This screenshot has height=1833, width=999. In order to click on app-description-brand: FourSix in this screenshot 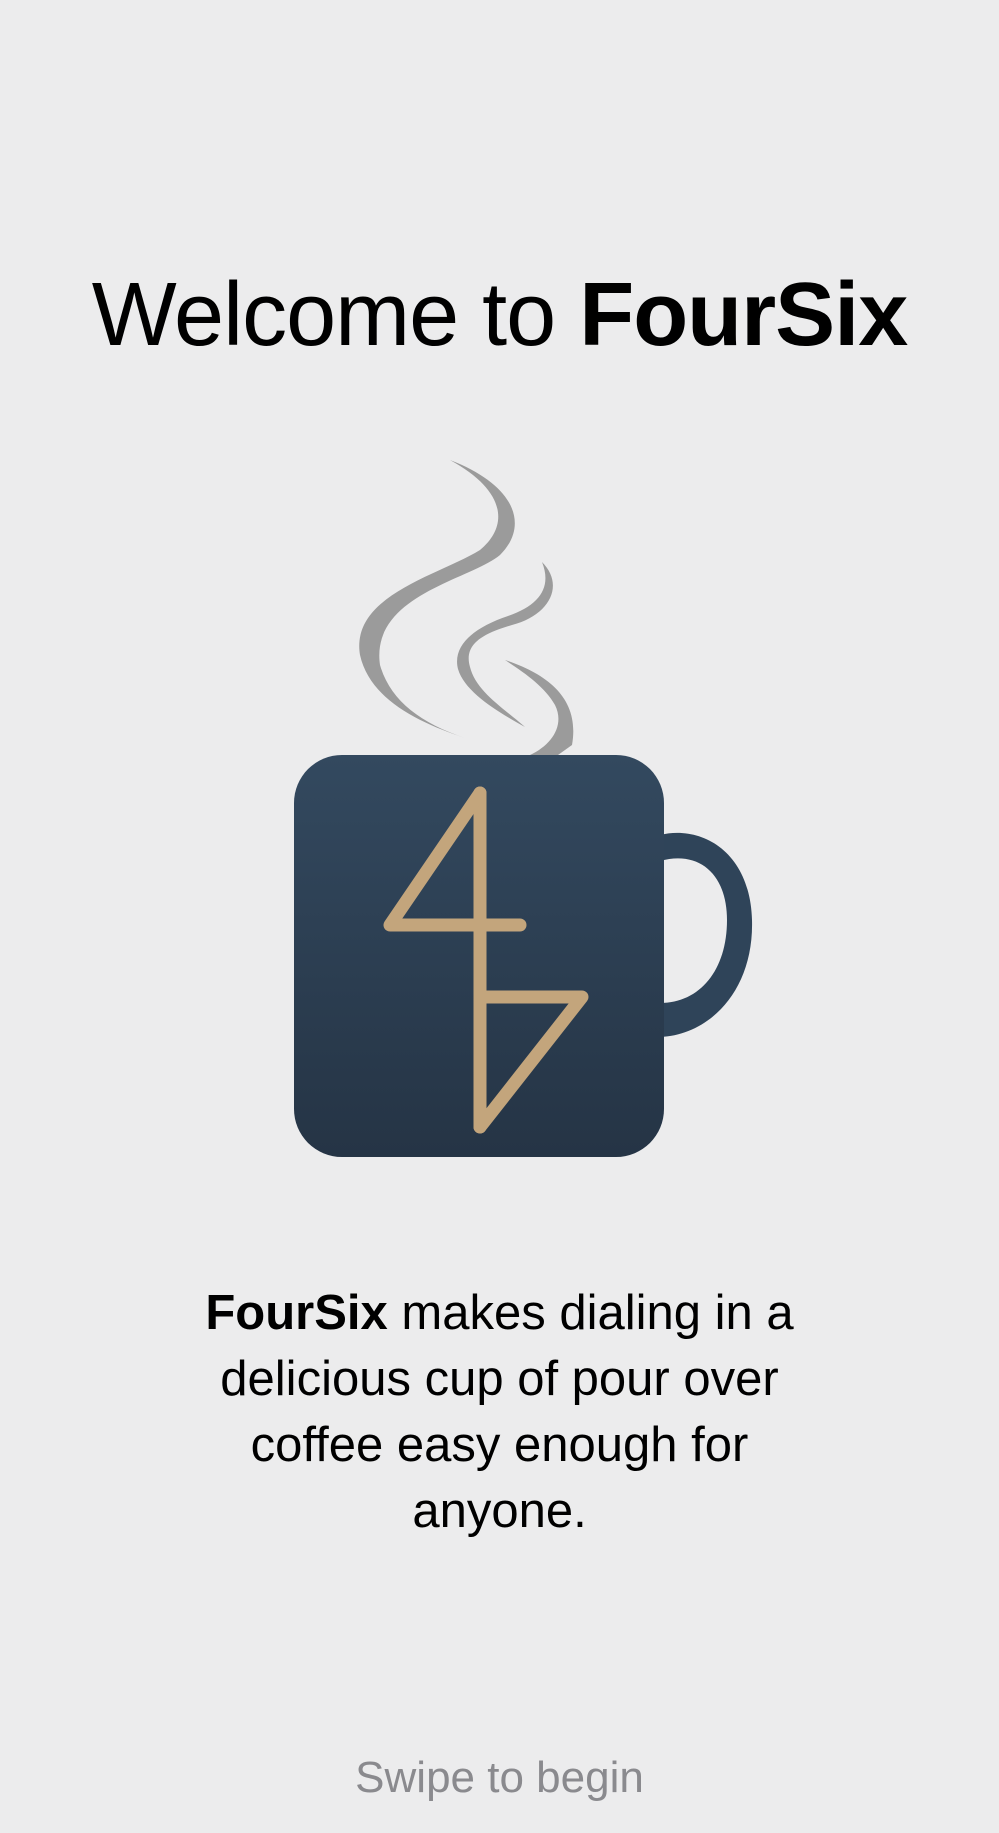, I will do `click(296, 1313)`.